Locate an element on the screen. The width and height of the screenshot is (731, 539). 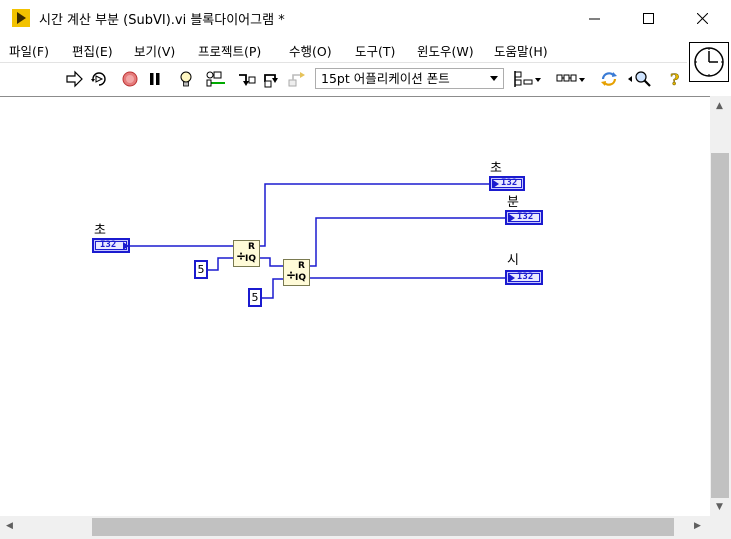
output-seconds-indicator: I32 is located at coordinates (507, 183).